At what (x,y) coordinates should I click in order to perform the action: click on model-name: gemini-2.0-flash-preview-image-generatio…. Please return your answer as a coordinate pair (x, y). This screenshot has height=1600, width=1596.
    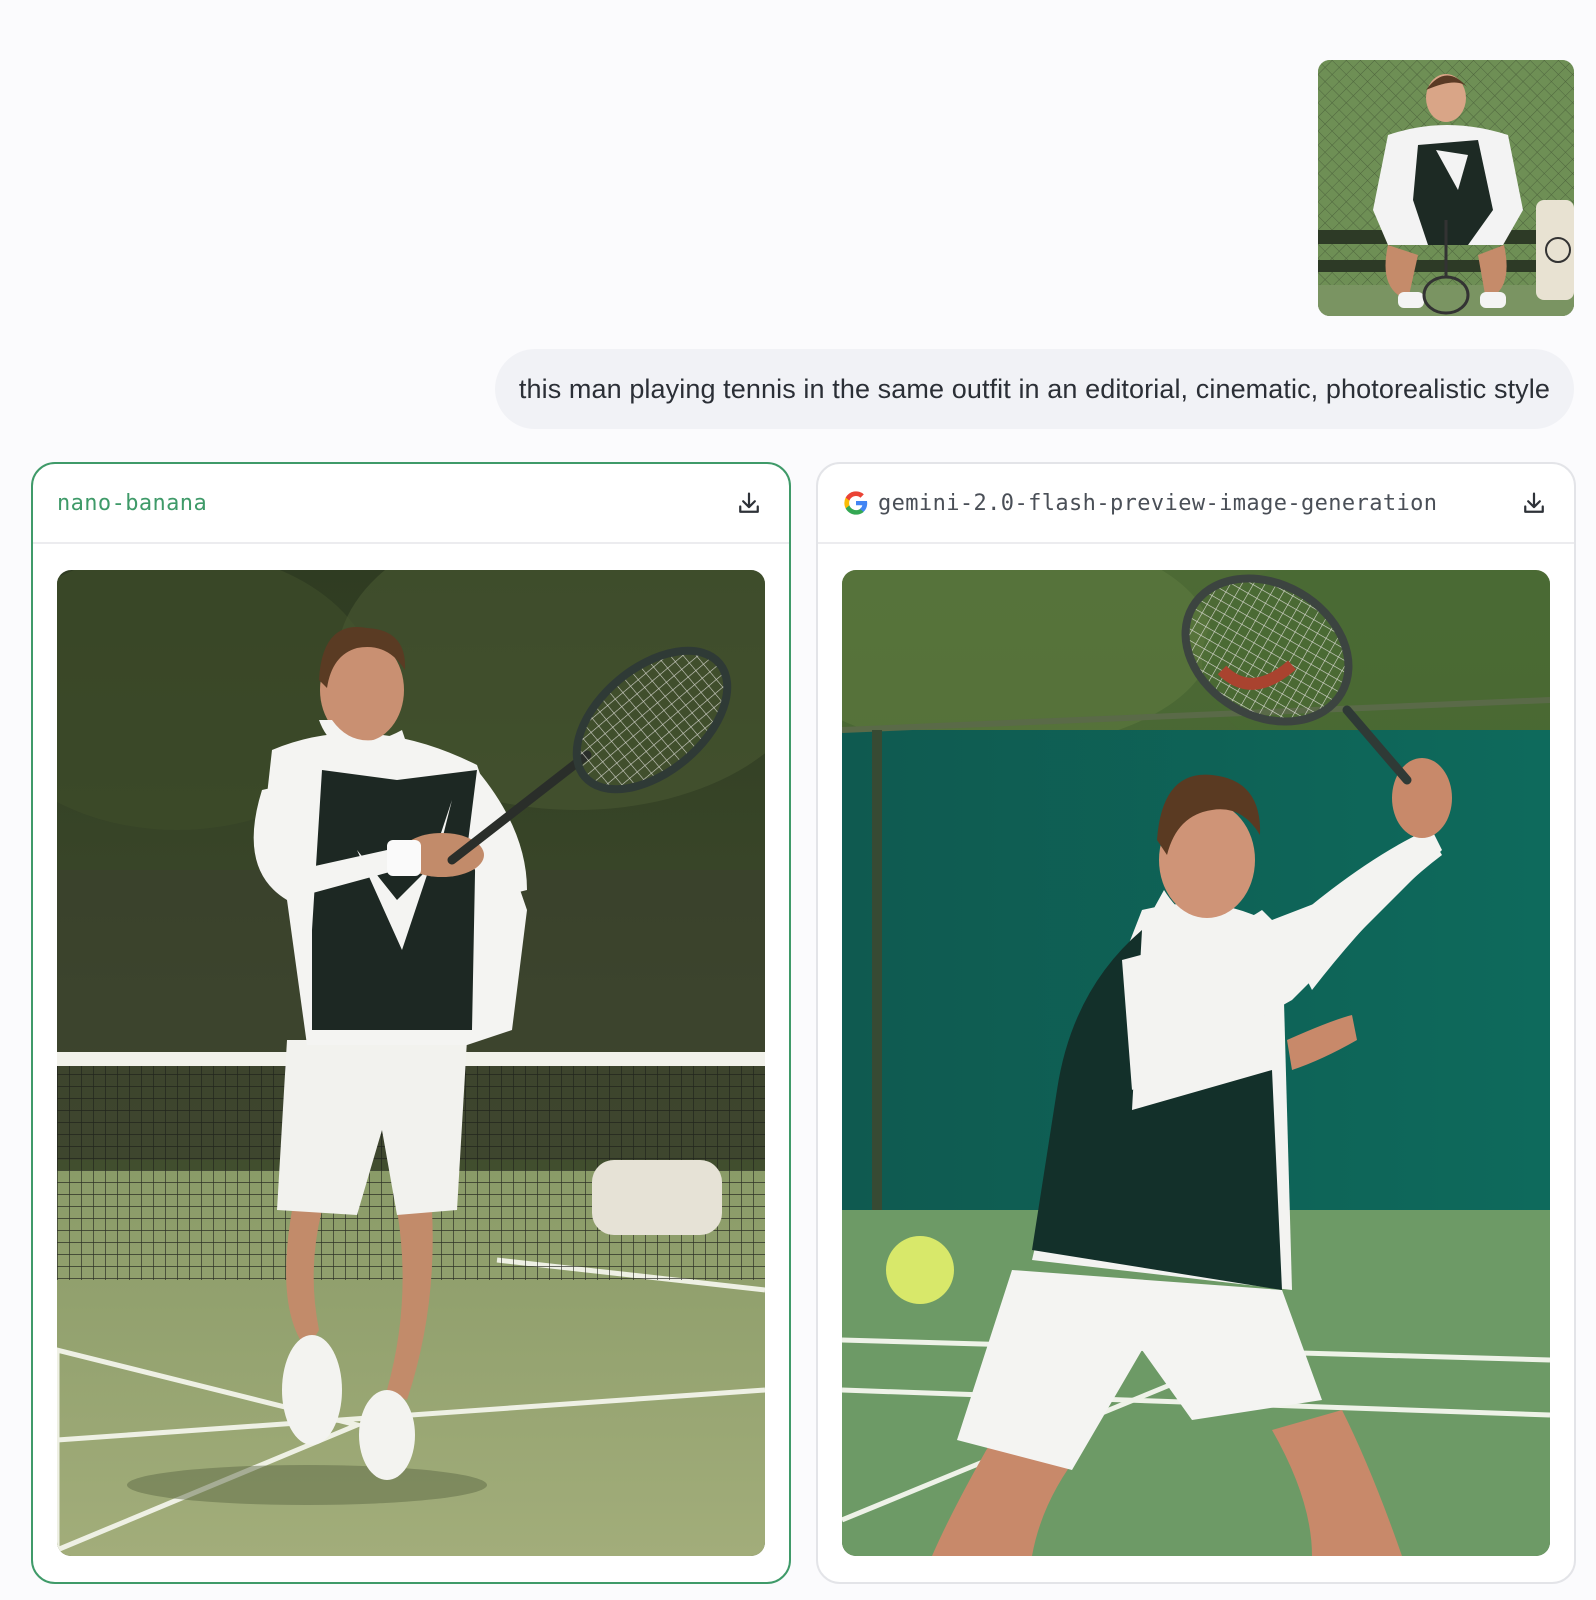
    Looking at the image, I should click on (1158, 503).